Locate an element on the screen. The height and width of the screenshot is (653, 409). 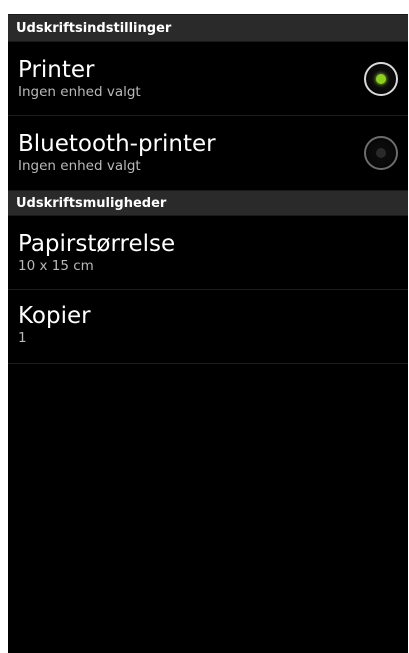
section-header-print-settings: Udskriftsindstillinger is located at coordinates (208, 28).